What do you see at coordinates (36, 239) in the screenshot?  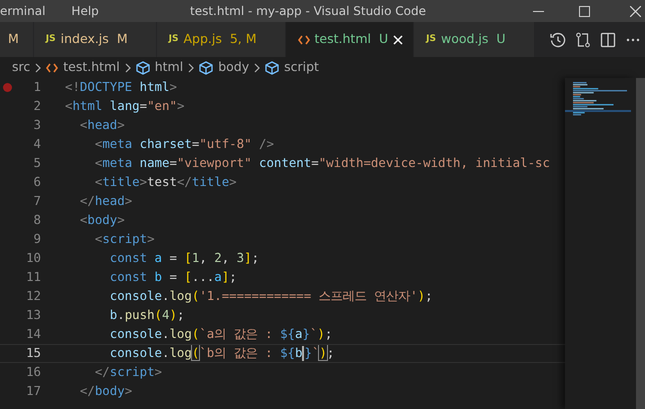 I see `line-number: 9` at bounding box center [36, 239].